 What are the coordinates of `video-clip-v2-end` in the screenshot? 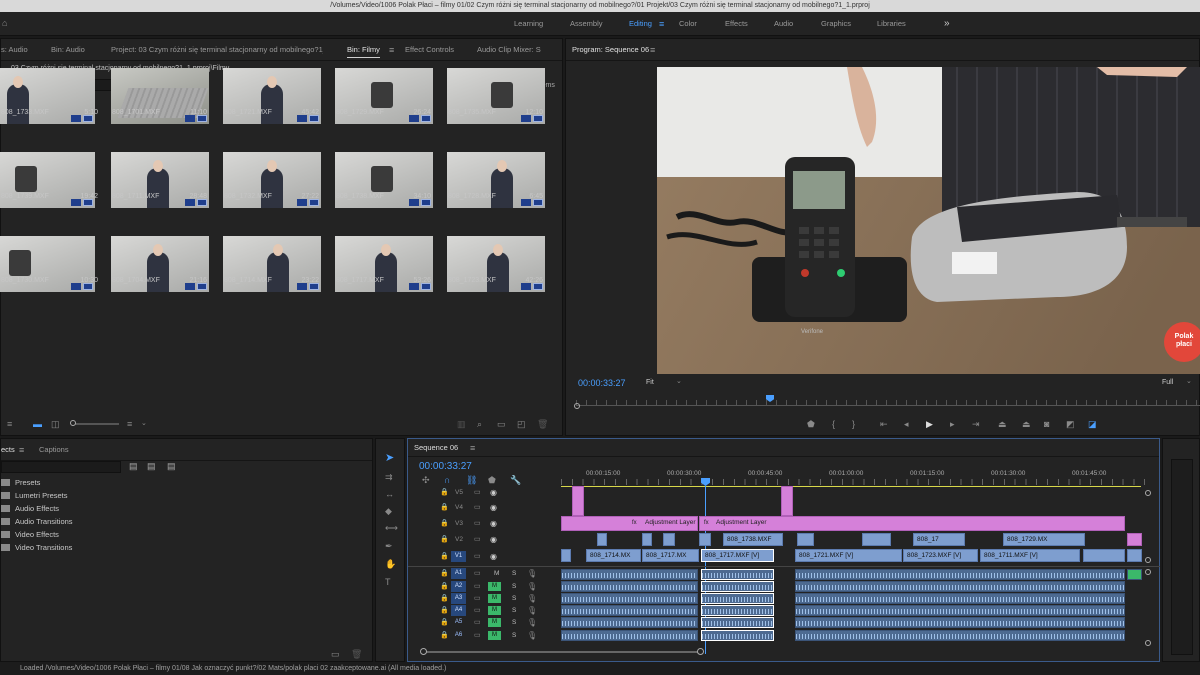 It's located at (1134, 539).